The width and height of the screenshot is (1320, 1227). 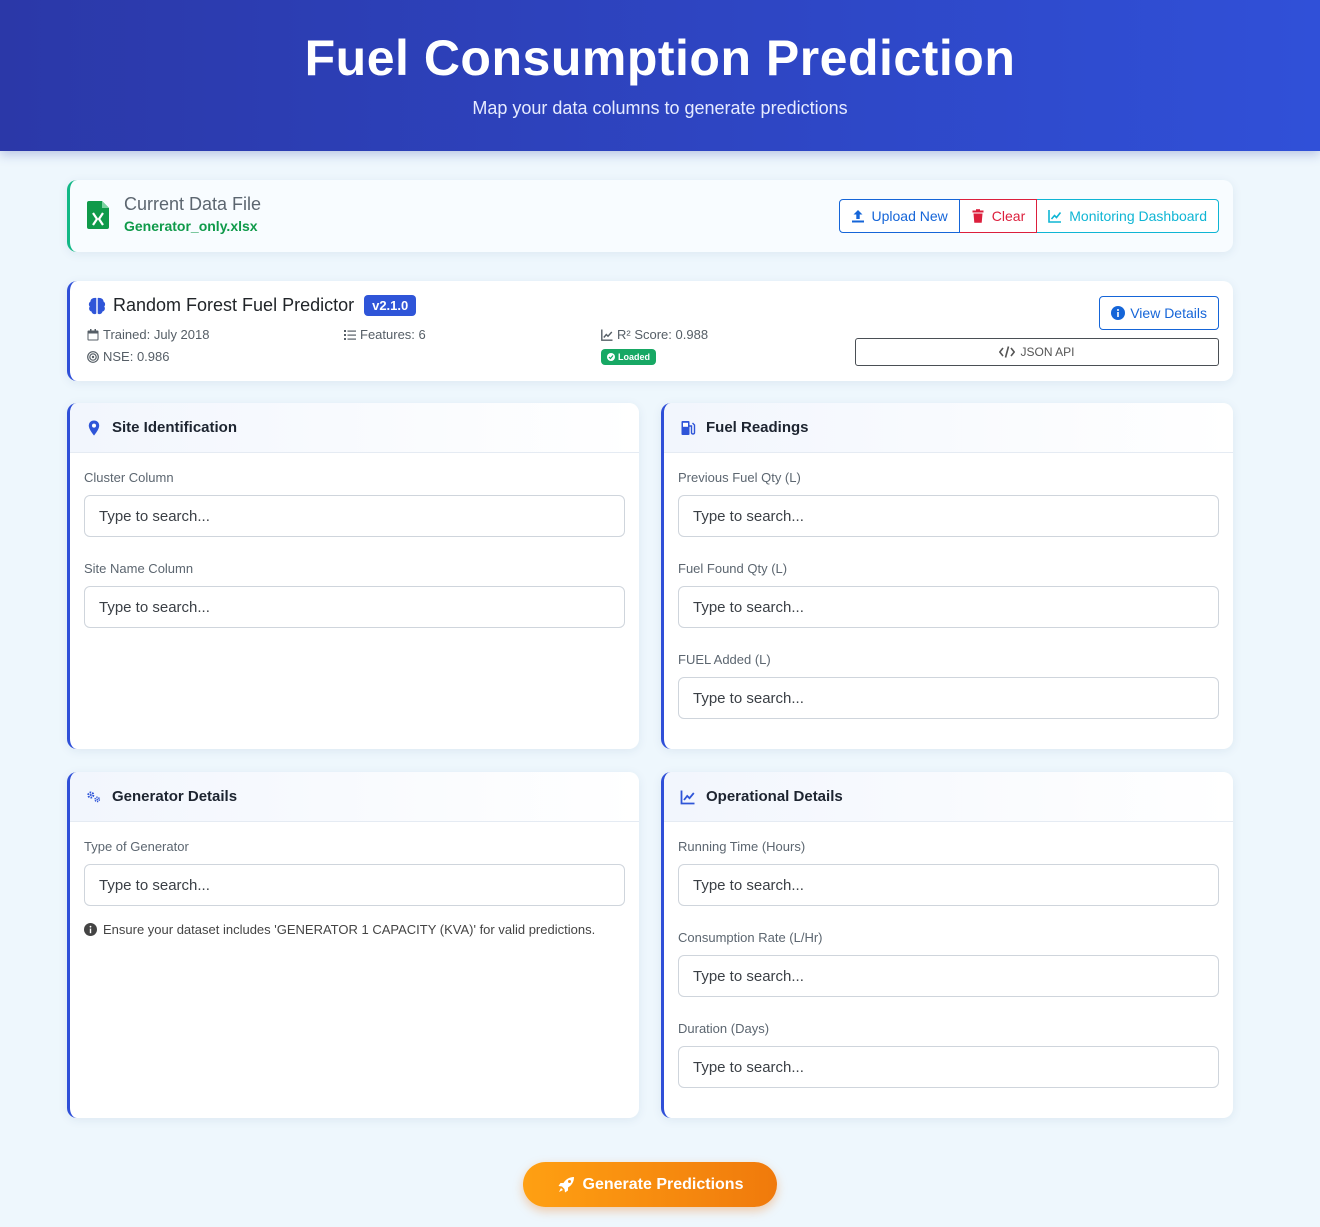 I want to click on fuel-added-label: FUEL Added (L), so click(x=724, y=659).